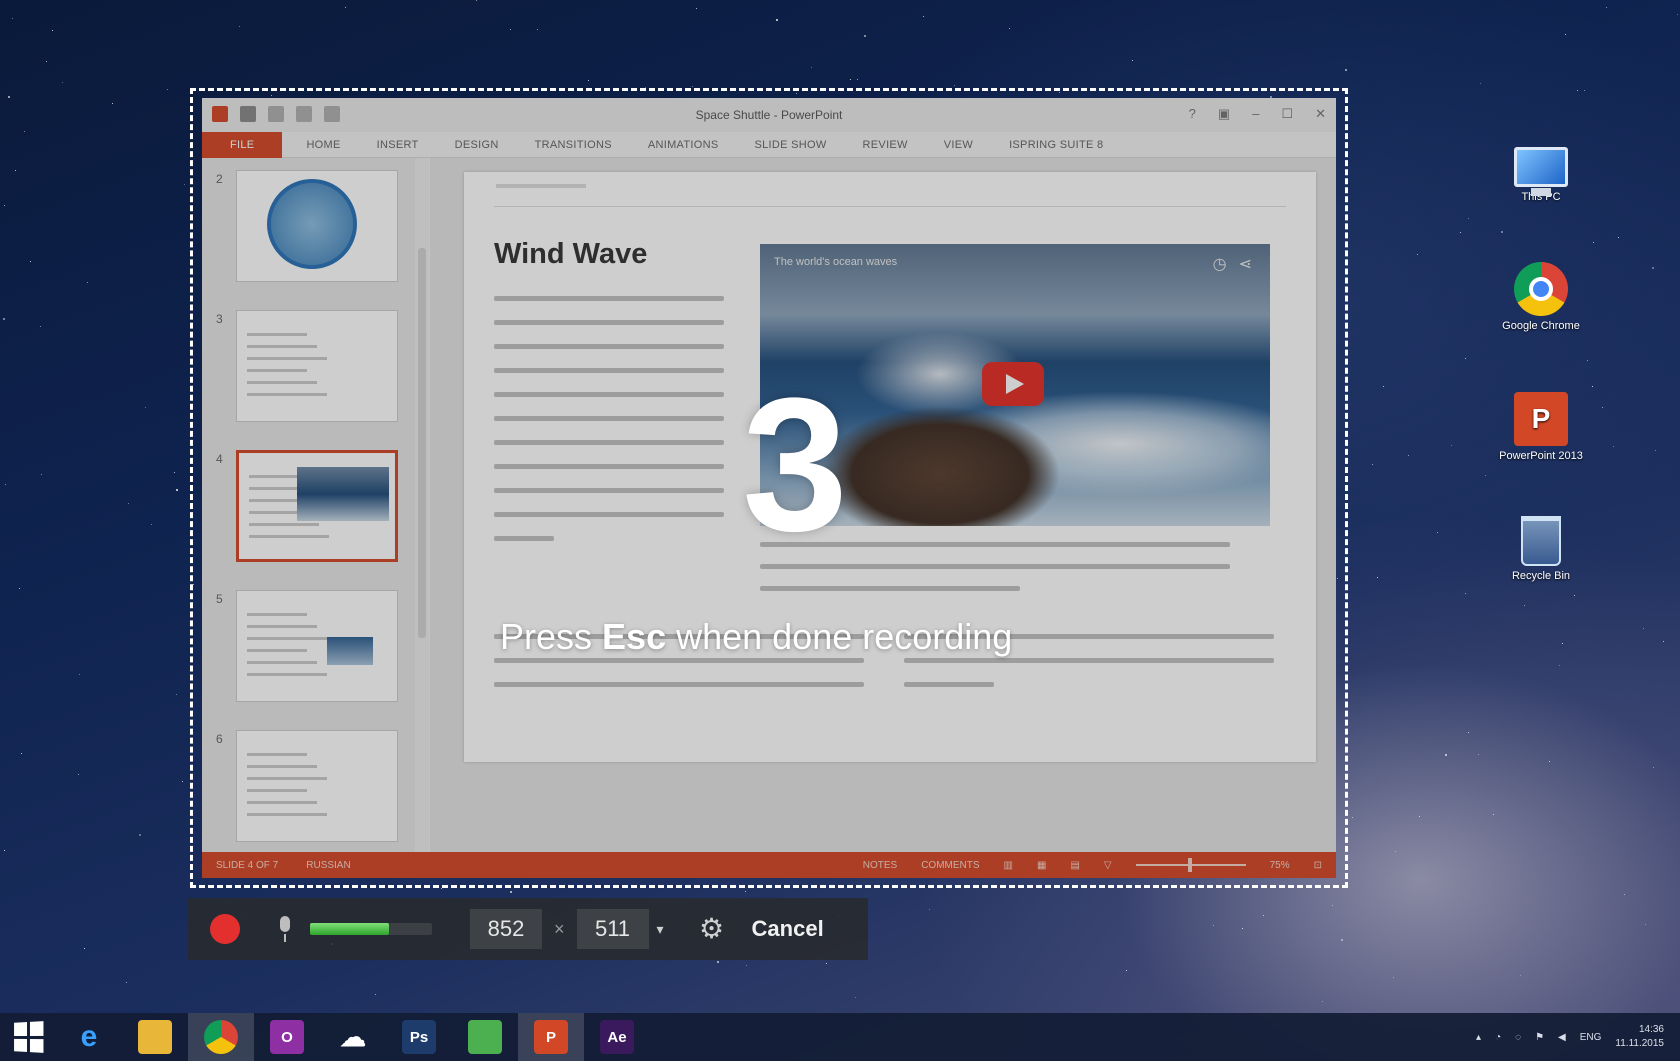 This screenshot has width=1680, height=1061. I want to click on show-hidden-icons-icon: ▴, so click(1478, 1037).